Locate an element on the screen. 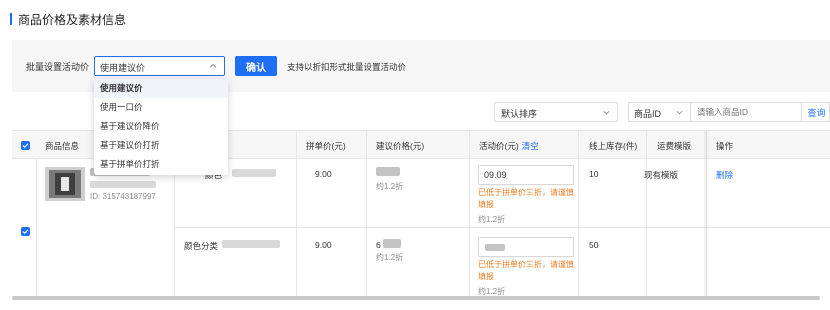  sort-select: 默认排序 is located at coordinates (556, 112).